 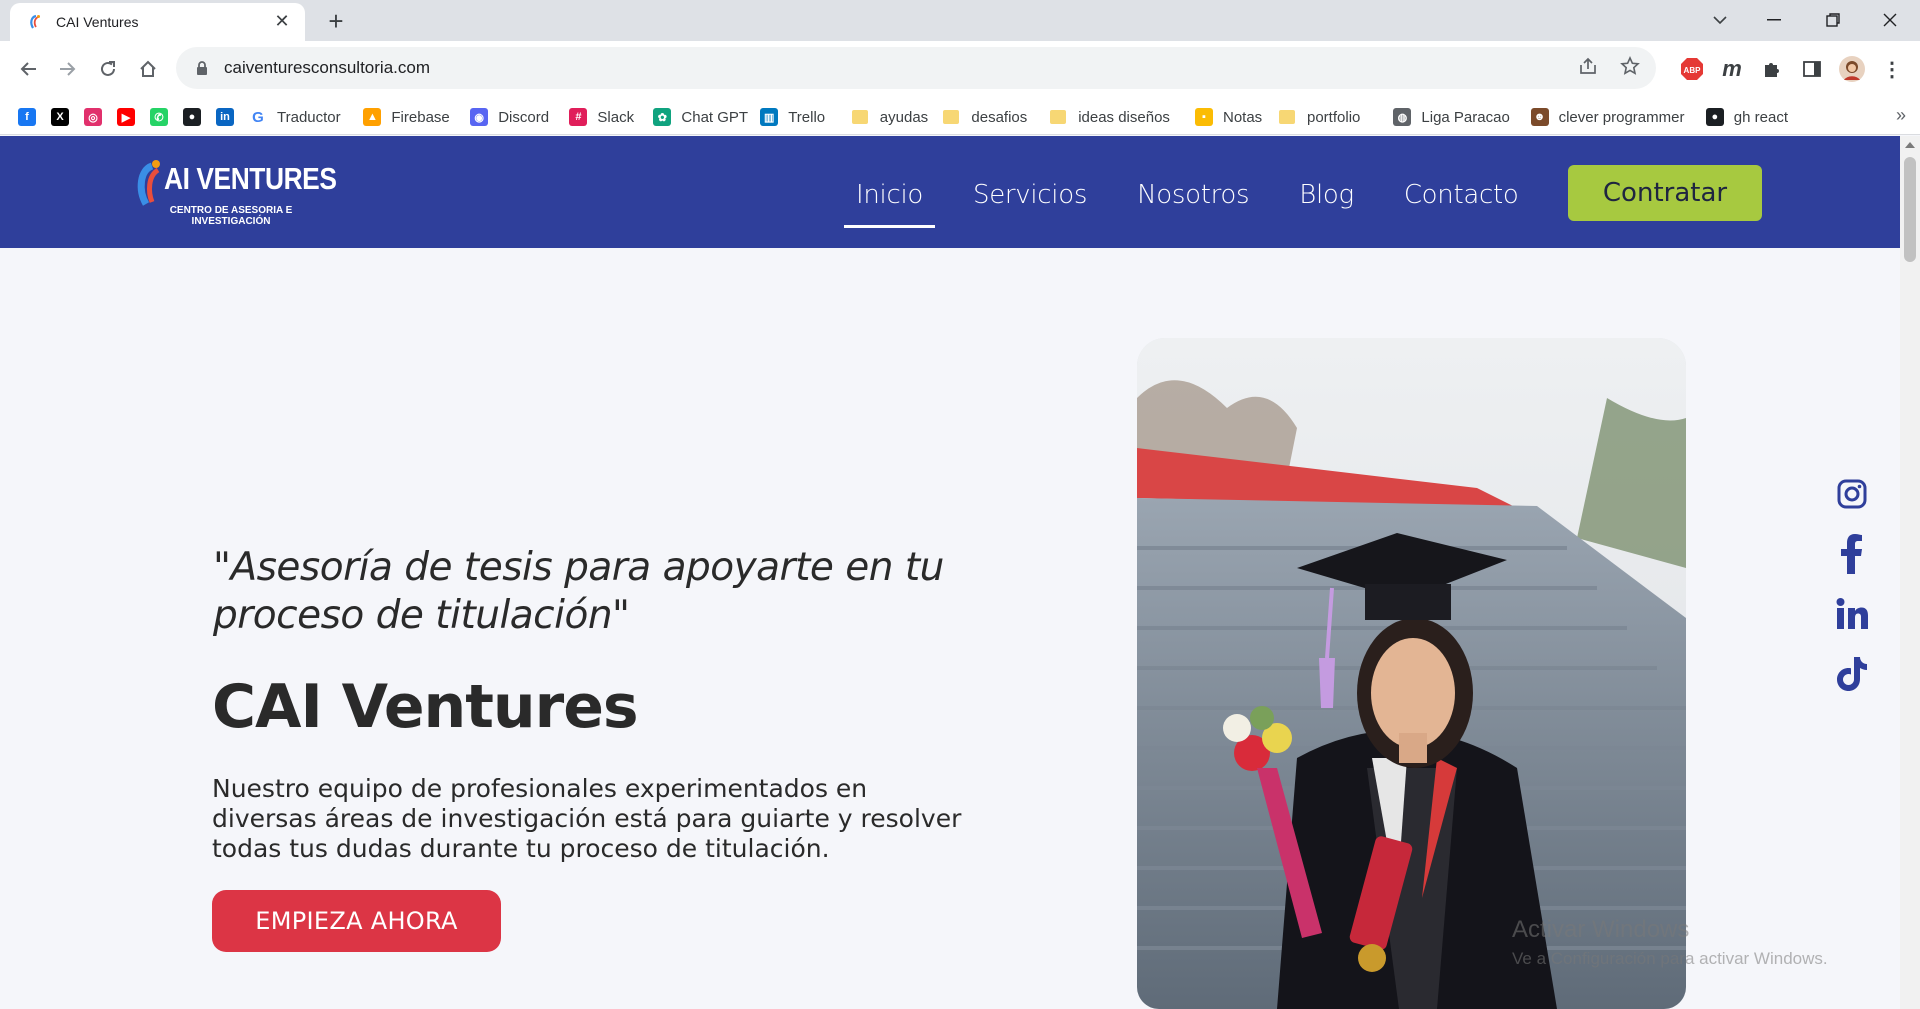 I want to click on chatgpt-icon: ✿, so click(x=662, y=117).